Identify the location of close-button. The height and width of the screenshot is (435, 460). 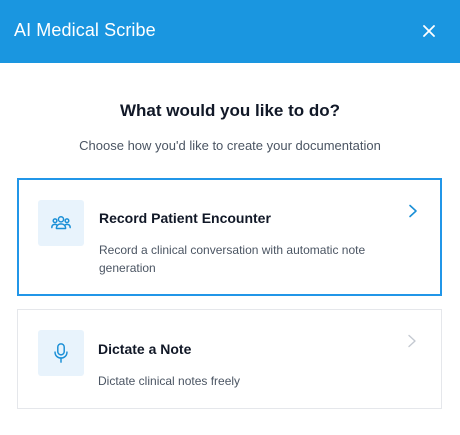
(429, 31).